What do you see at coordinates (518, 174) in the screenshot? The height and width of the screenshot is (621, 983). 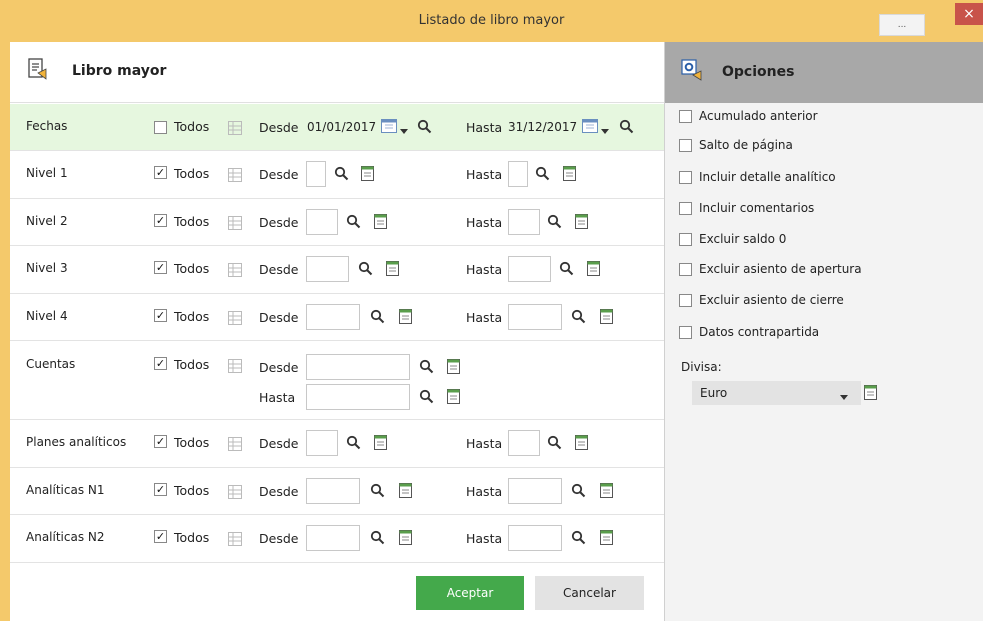 I see `nivel1-hasta-input` at bounding box center [518, 174].